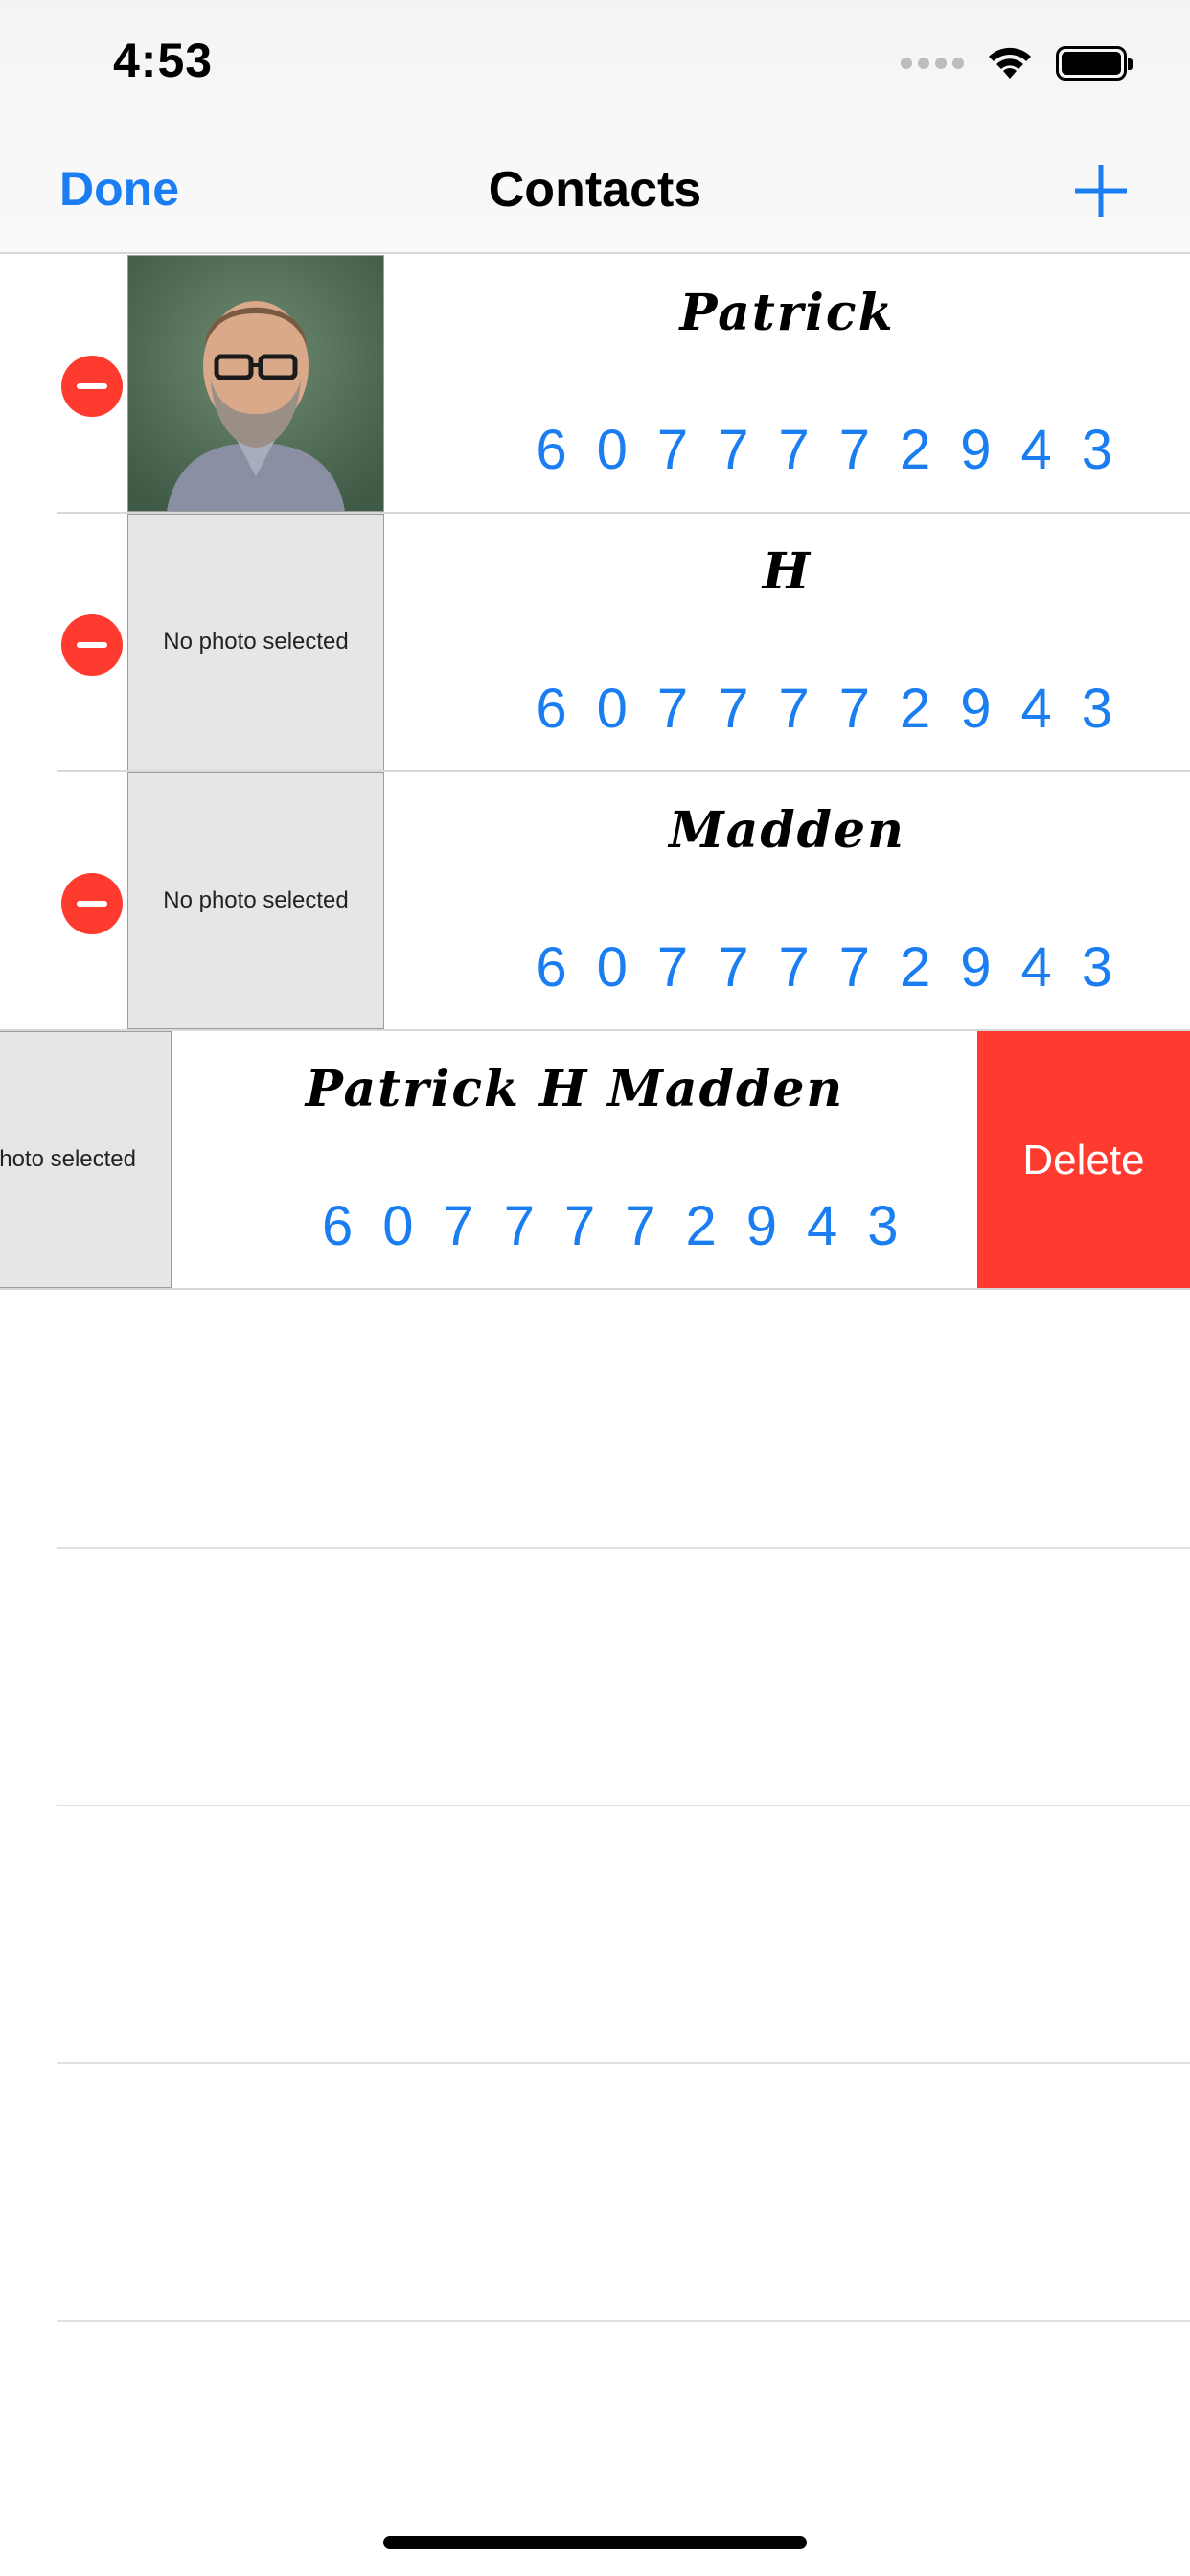 Image resolution: width=1190 pixels, height=2576 pixels. I want to click on contact-row: Patrick 6077772943, so click(595, 384).